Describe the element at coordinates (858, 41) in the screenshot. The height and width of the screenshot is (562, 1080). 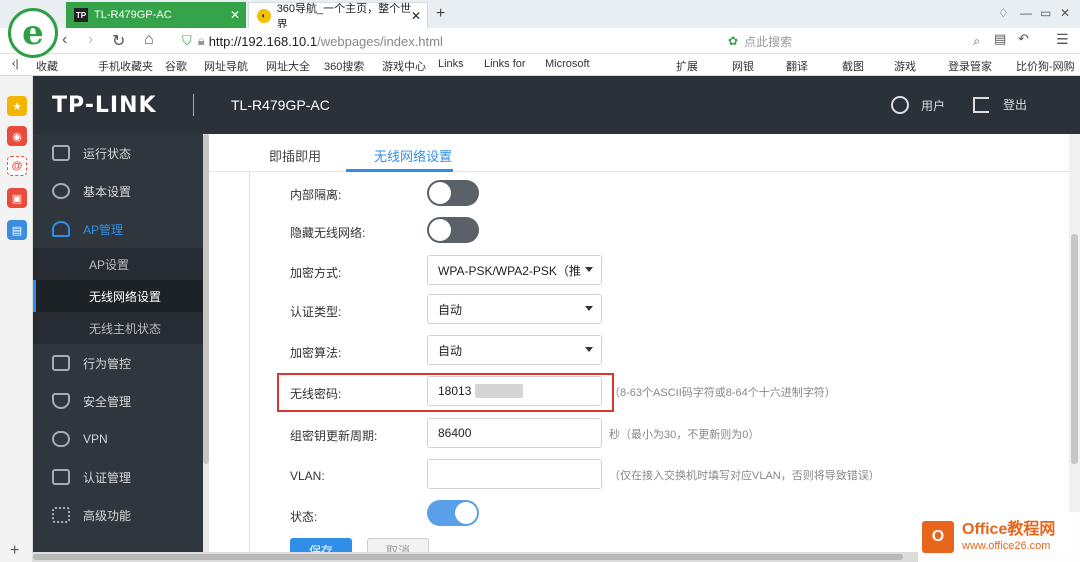
I see `search-input: ✿ 点此搜索 ⌕` at that location.